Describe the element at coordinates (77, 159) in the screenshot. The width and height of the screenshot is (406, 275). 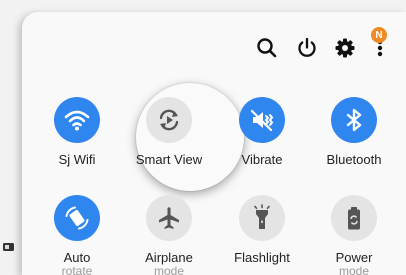
I see `tile-label: Sj Wifi` at that location.